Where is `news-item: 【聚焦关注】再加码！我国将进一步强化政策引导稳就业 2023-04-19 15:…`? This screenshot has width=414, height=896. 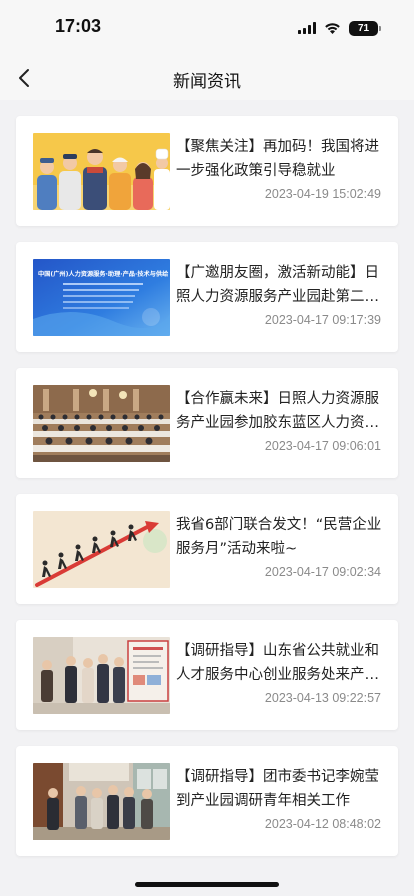 news-item: 【聚焦关注】再加码！我国将进一步强化政策引导稳就业 2023-04-19 15:… is located at coordinates (207, 171).